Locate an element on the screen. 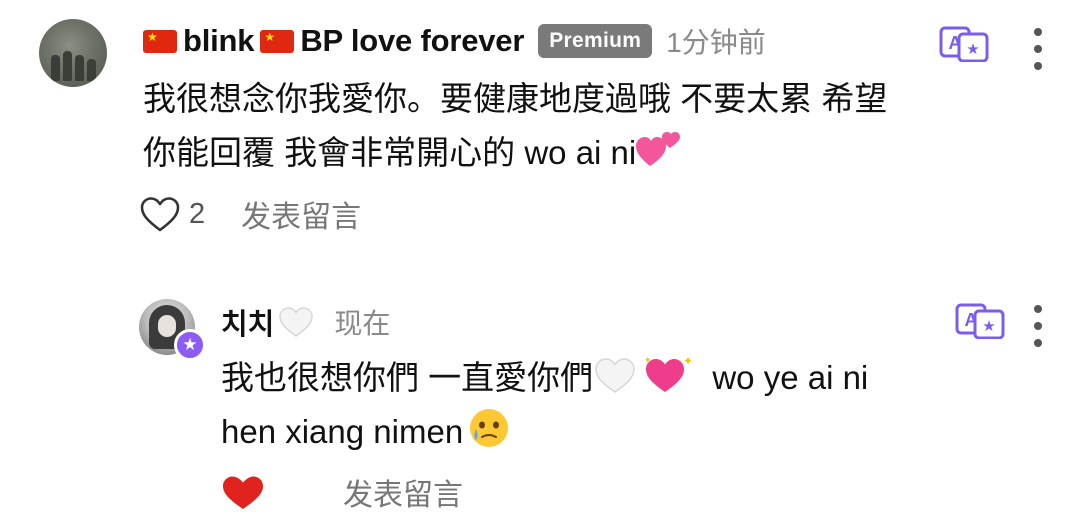 The image size is (1080, 514). comment-text-span: wo ye ai ni is located at coordinates (790, 377).